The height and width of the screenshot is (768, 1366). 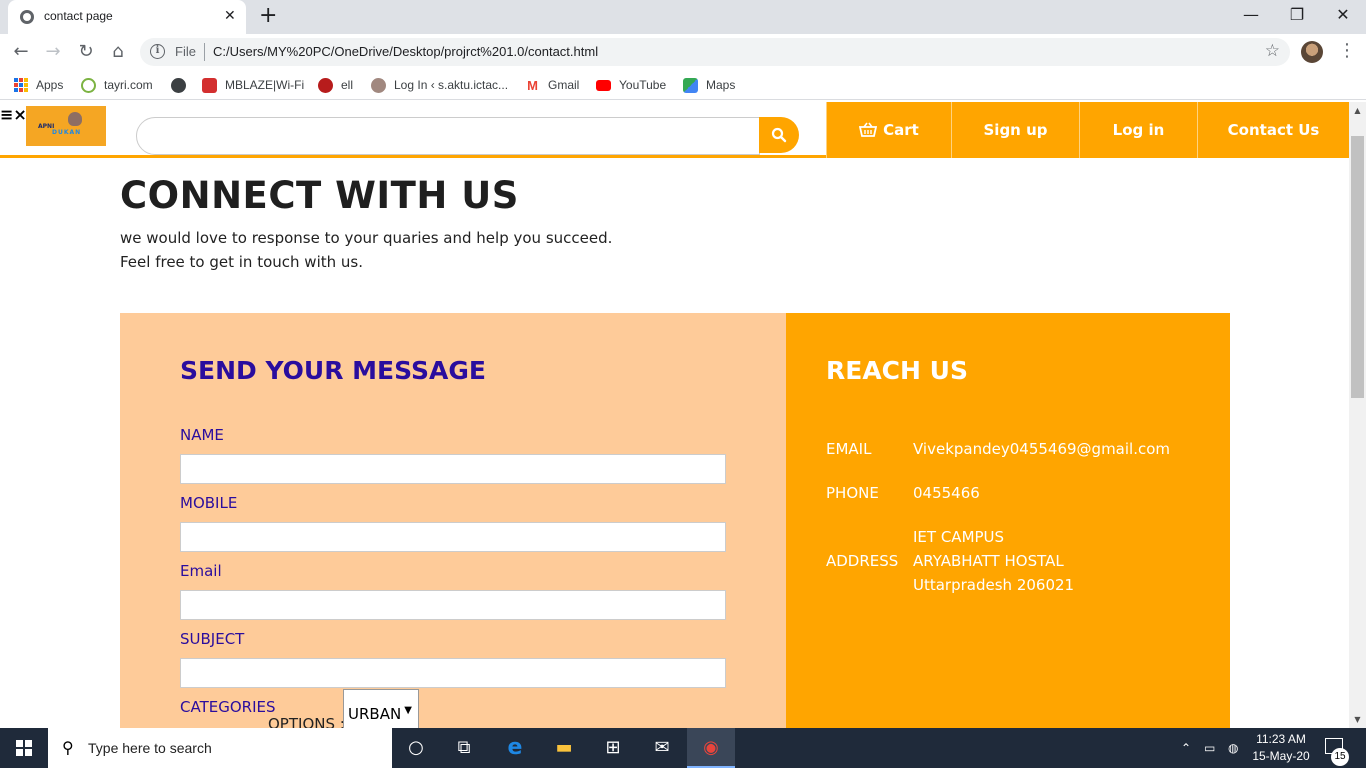 I want to click on bookmark-star-icon: ☆, so click(x=1272, y=51).